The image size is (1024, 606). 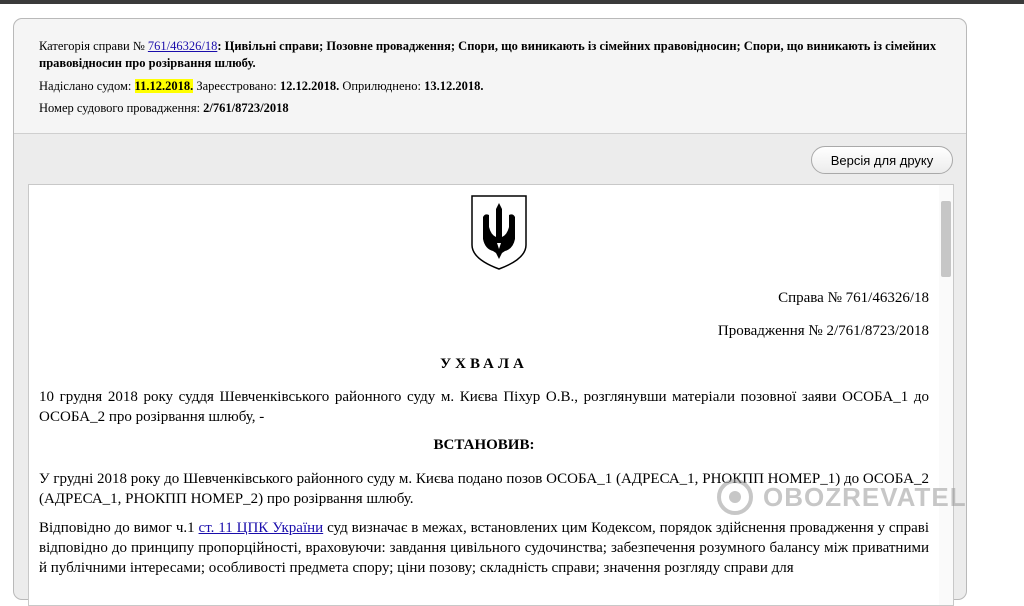 What do you see at coordinates (499, 232) in the screenshot?
I see `coat-of-arms-icon` at bounding box center [499, 232].